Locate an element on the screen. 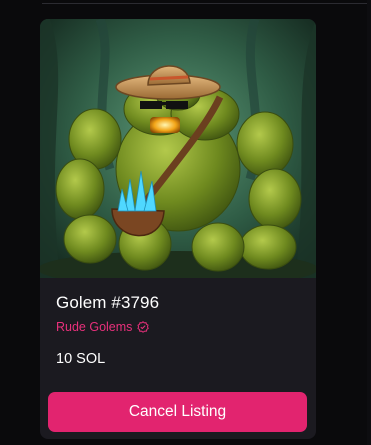 The image size is (371, 445). collection-link: Rude Golems is located at coordinates (103, 327).